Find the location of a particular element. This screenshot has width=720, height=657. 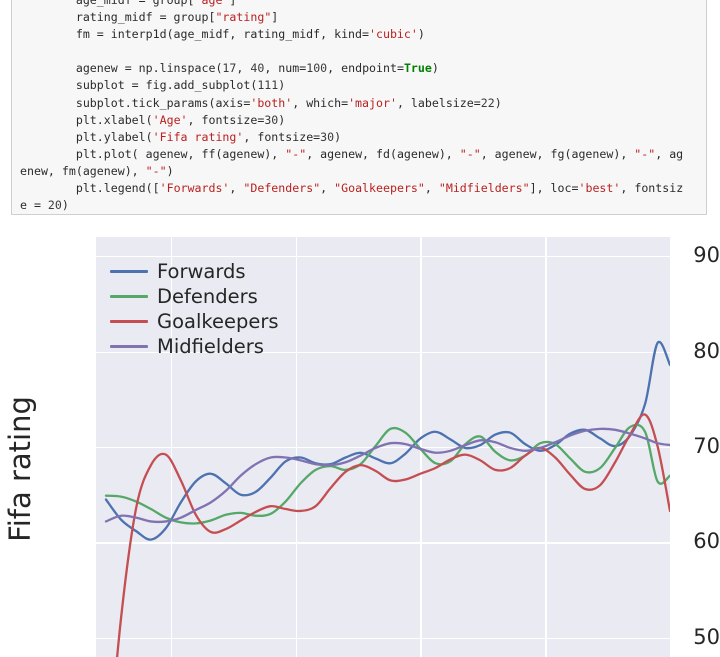

legend-label: Defenders is located at coordinates (207, 296).